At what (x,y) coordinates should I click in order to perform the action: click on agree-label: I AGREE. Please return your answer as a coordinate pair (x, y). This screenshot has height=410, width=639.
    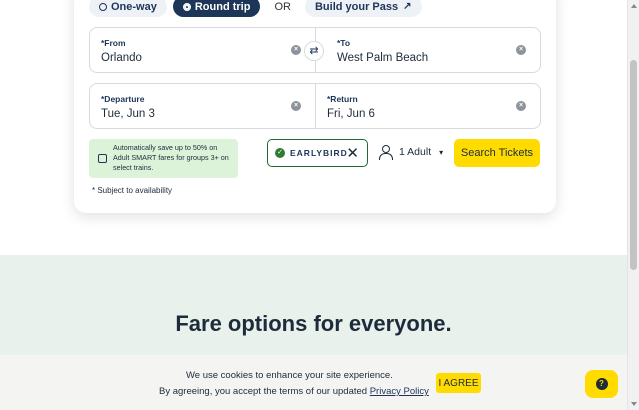
    Looking at the image, I should click on (458, 383).